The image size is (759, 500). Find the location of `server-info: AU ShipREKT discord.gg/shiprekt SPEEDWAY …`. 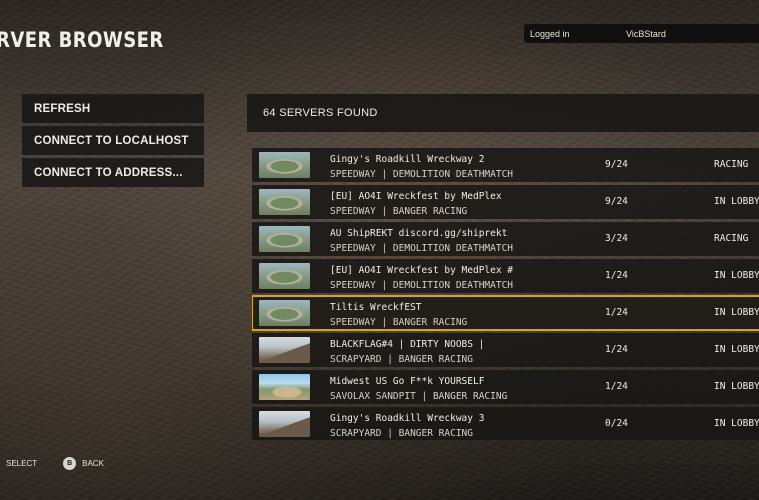

server-info: AU ShipREKT discord.gg/shiprekt SPEEDWAY … is located at coordinates (421, 241).